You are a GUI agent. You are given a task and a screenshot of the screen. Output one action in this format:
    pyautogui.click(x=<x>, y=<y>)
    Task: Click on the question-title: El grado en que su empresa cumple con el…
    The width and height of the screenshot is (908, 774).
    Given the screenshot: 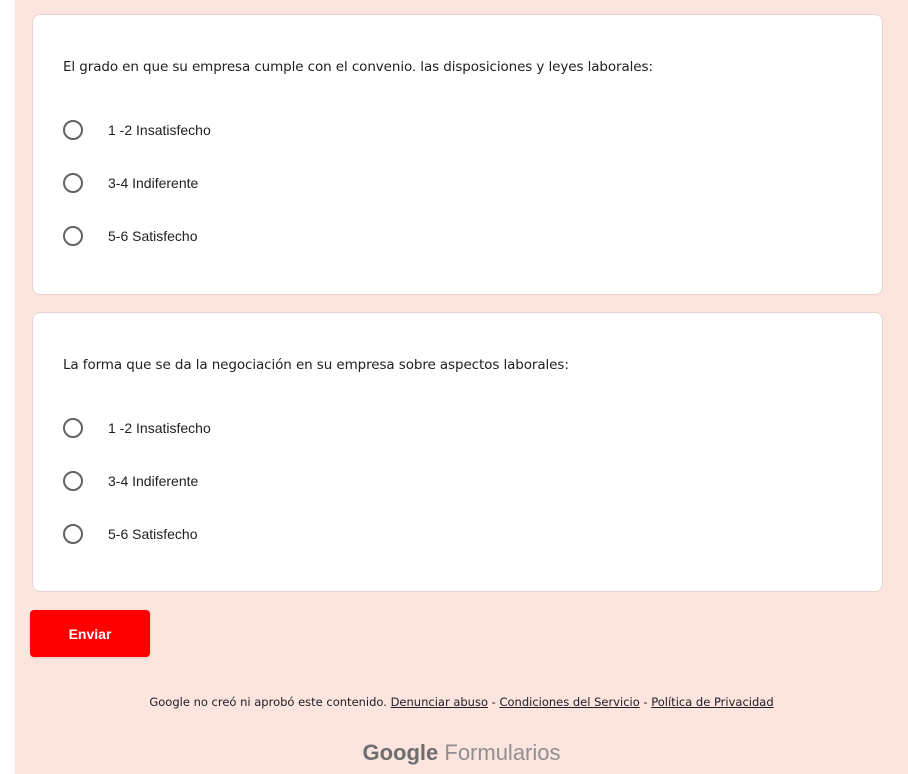 What is the action you would take?
    pyautogui.click(x=358, y=67)
    